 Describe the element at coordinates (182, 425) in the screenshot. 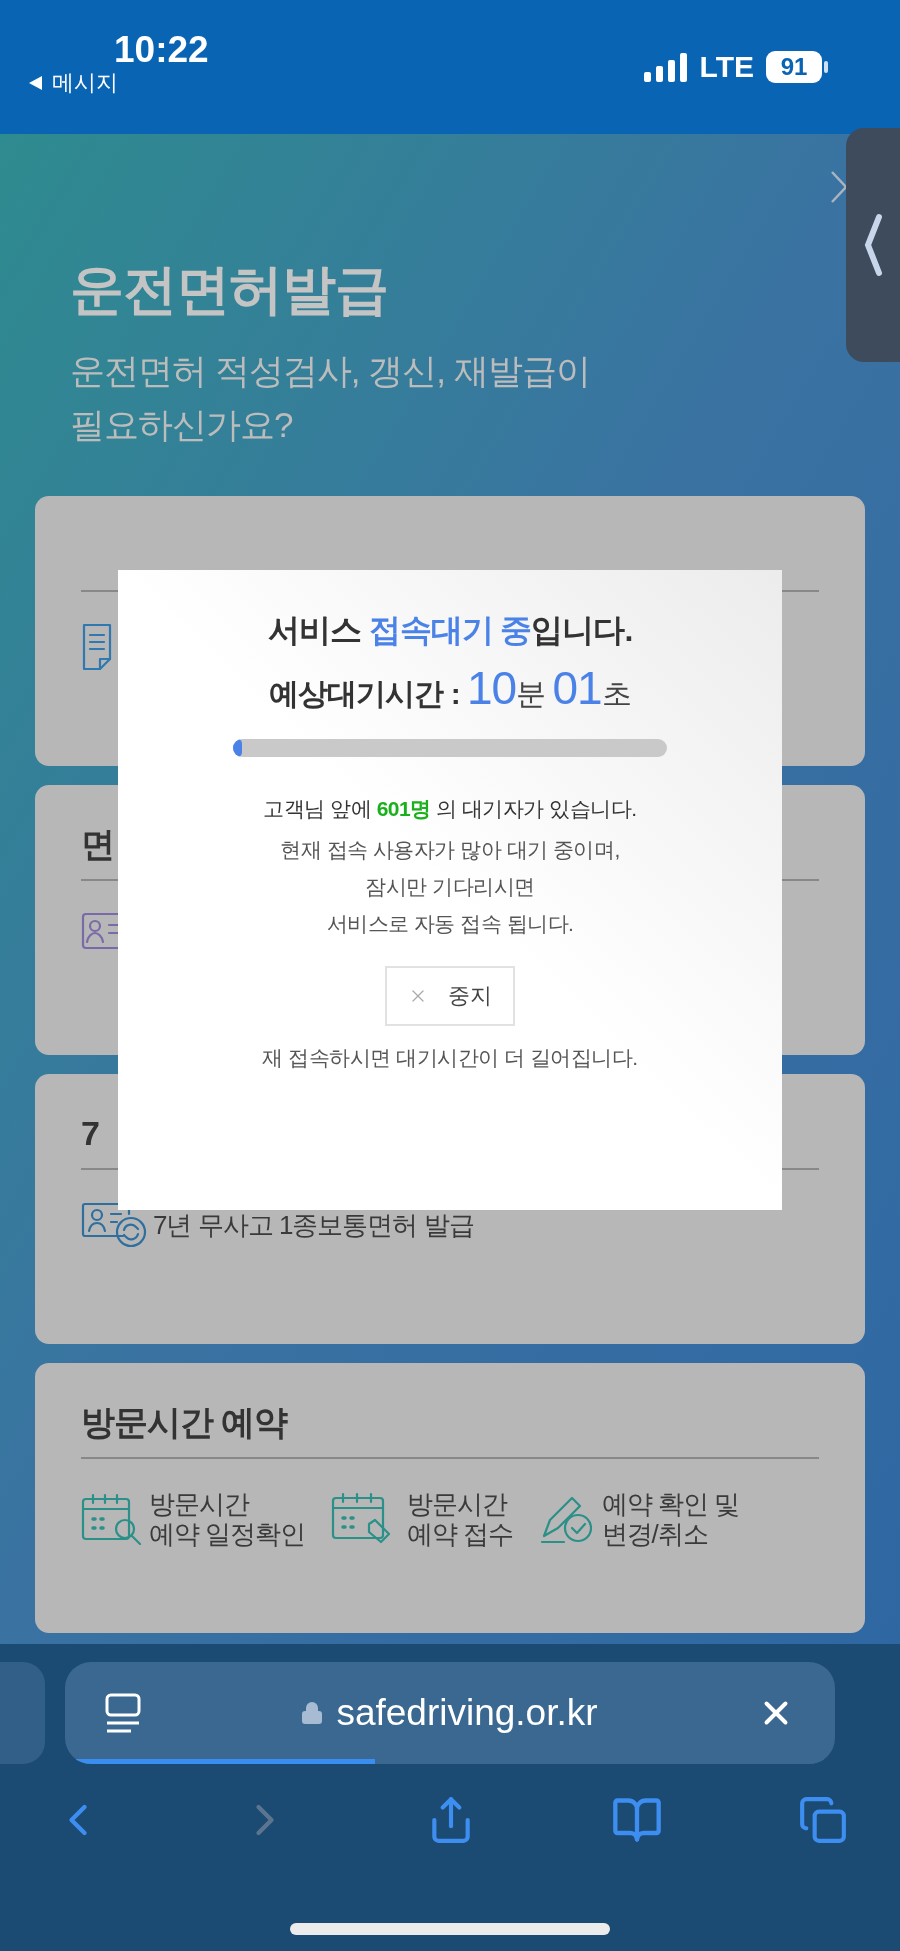

I see `page-subtitle: 필요하신가요?` at that location.